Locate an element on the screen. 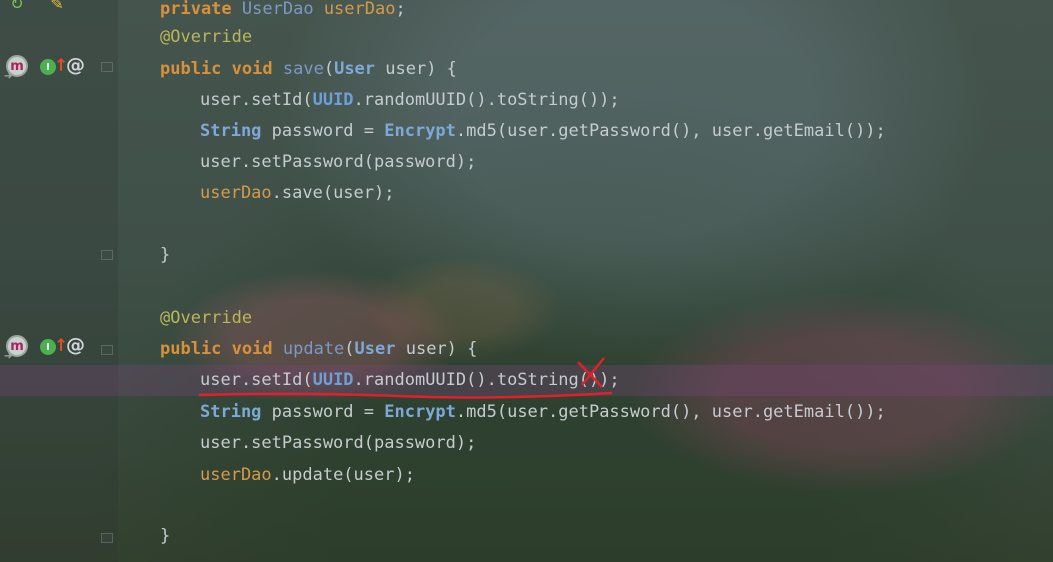  code-token: .update(user); is located at coordinates (343, 475).